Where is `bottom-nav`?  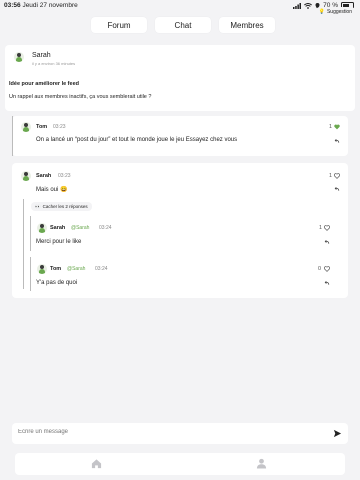
bottom-nav is located at coordinates (180, 464).